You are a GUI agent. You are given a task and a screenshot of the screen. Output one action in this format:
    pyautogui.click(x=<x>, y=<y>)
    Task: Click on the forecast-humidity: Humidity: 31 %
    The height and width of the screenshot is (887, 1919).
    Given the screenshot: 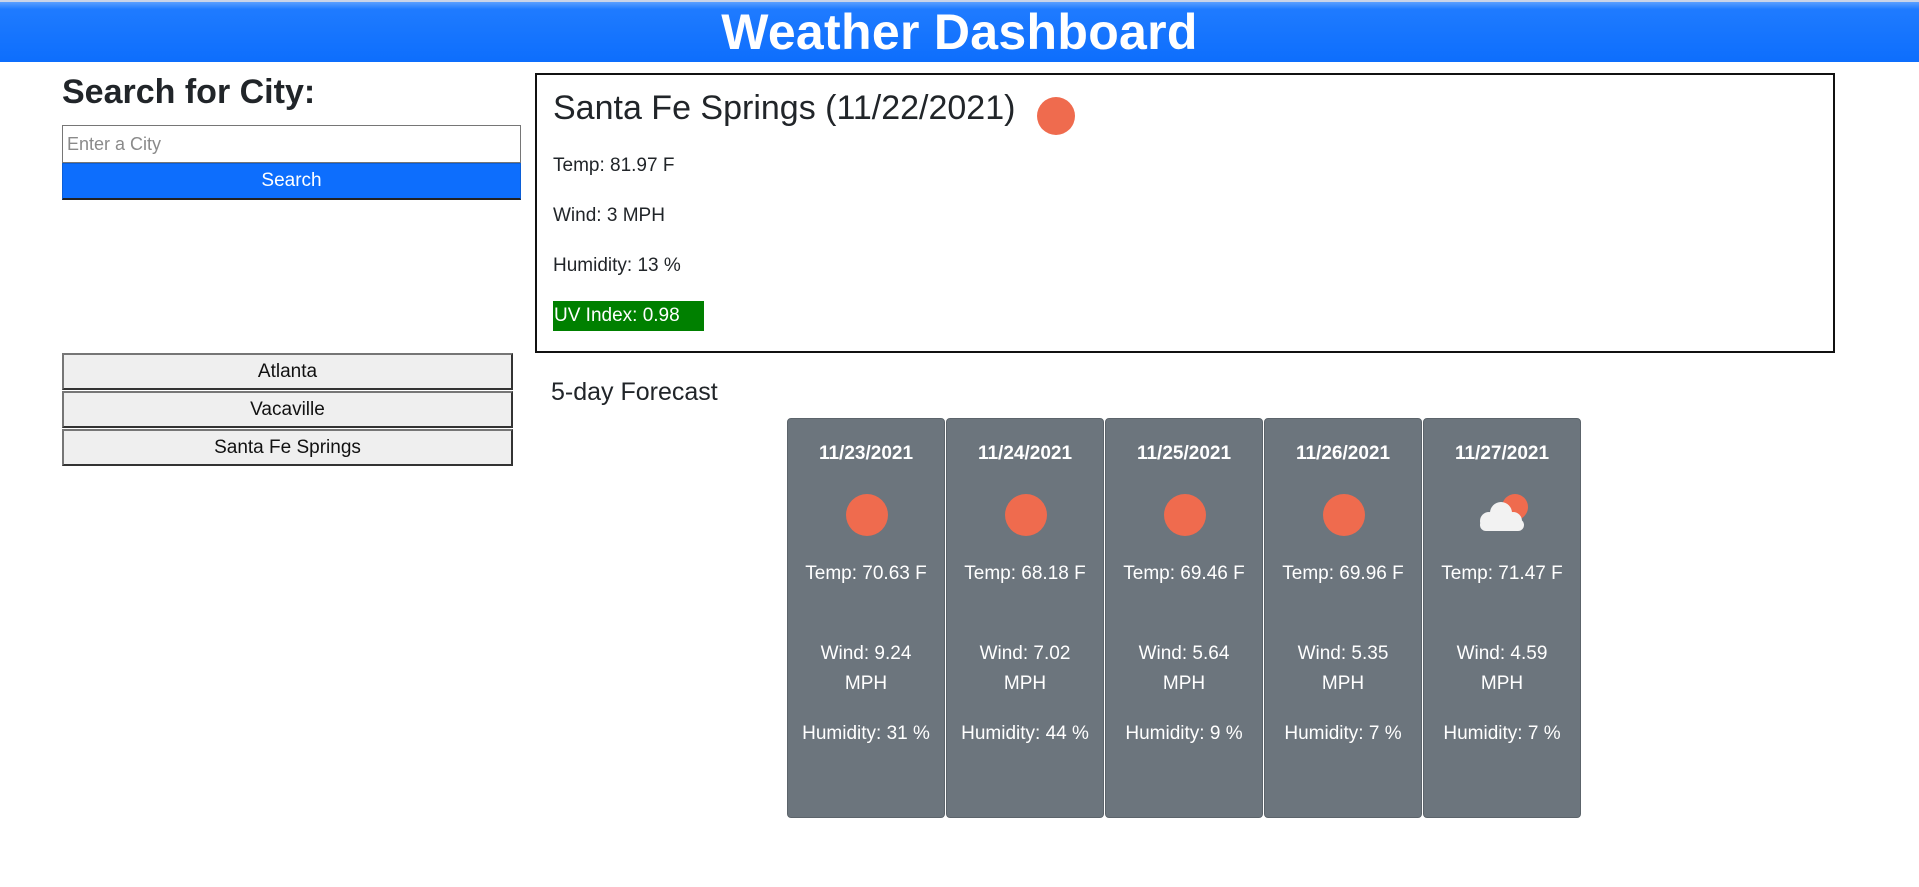 What is the action you would take?
    pyautogui.click(x=866, y=733)
    